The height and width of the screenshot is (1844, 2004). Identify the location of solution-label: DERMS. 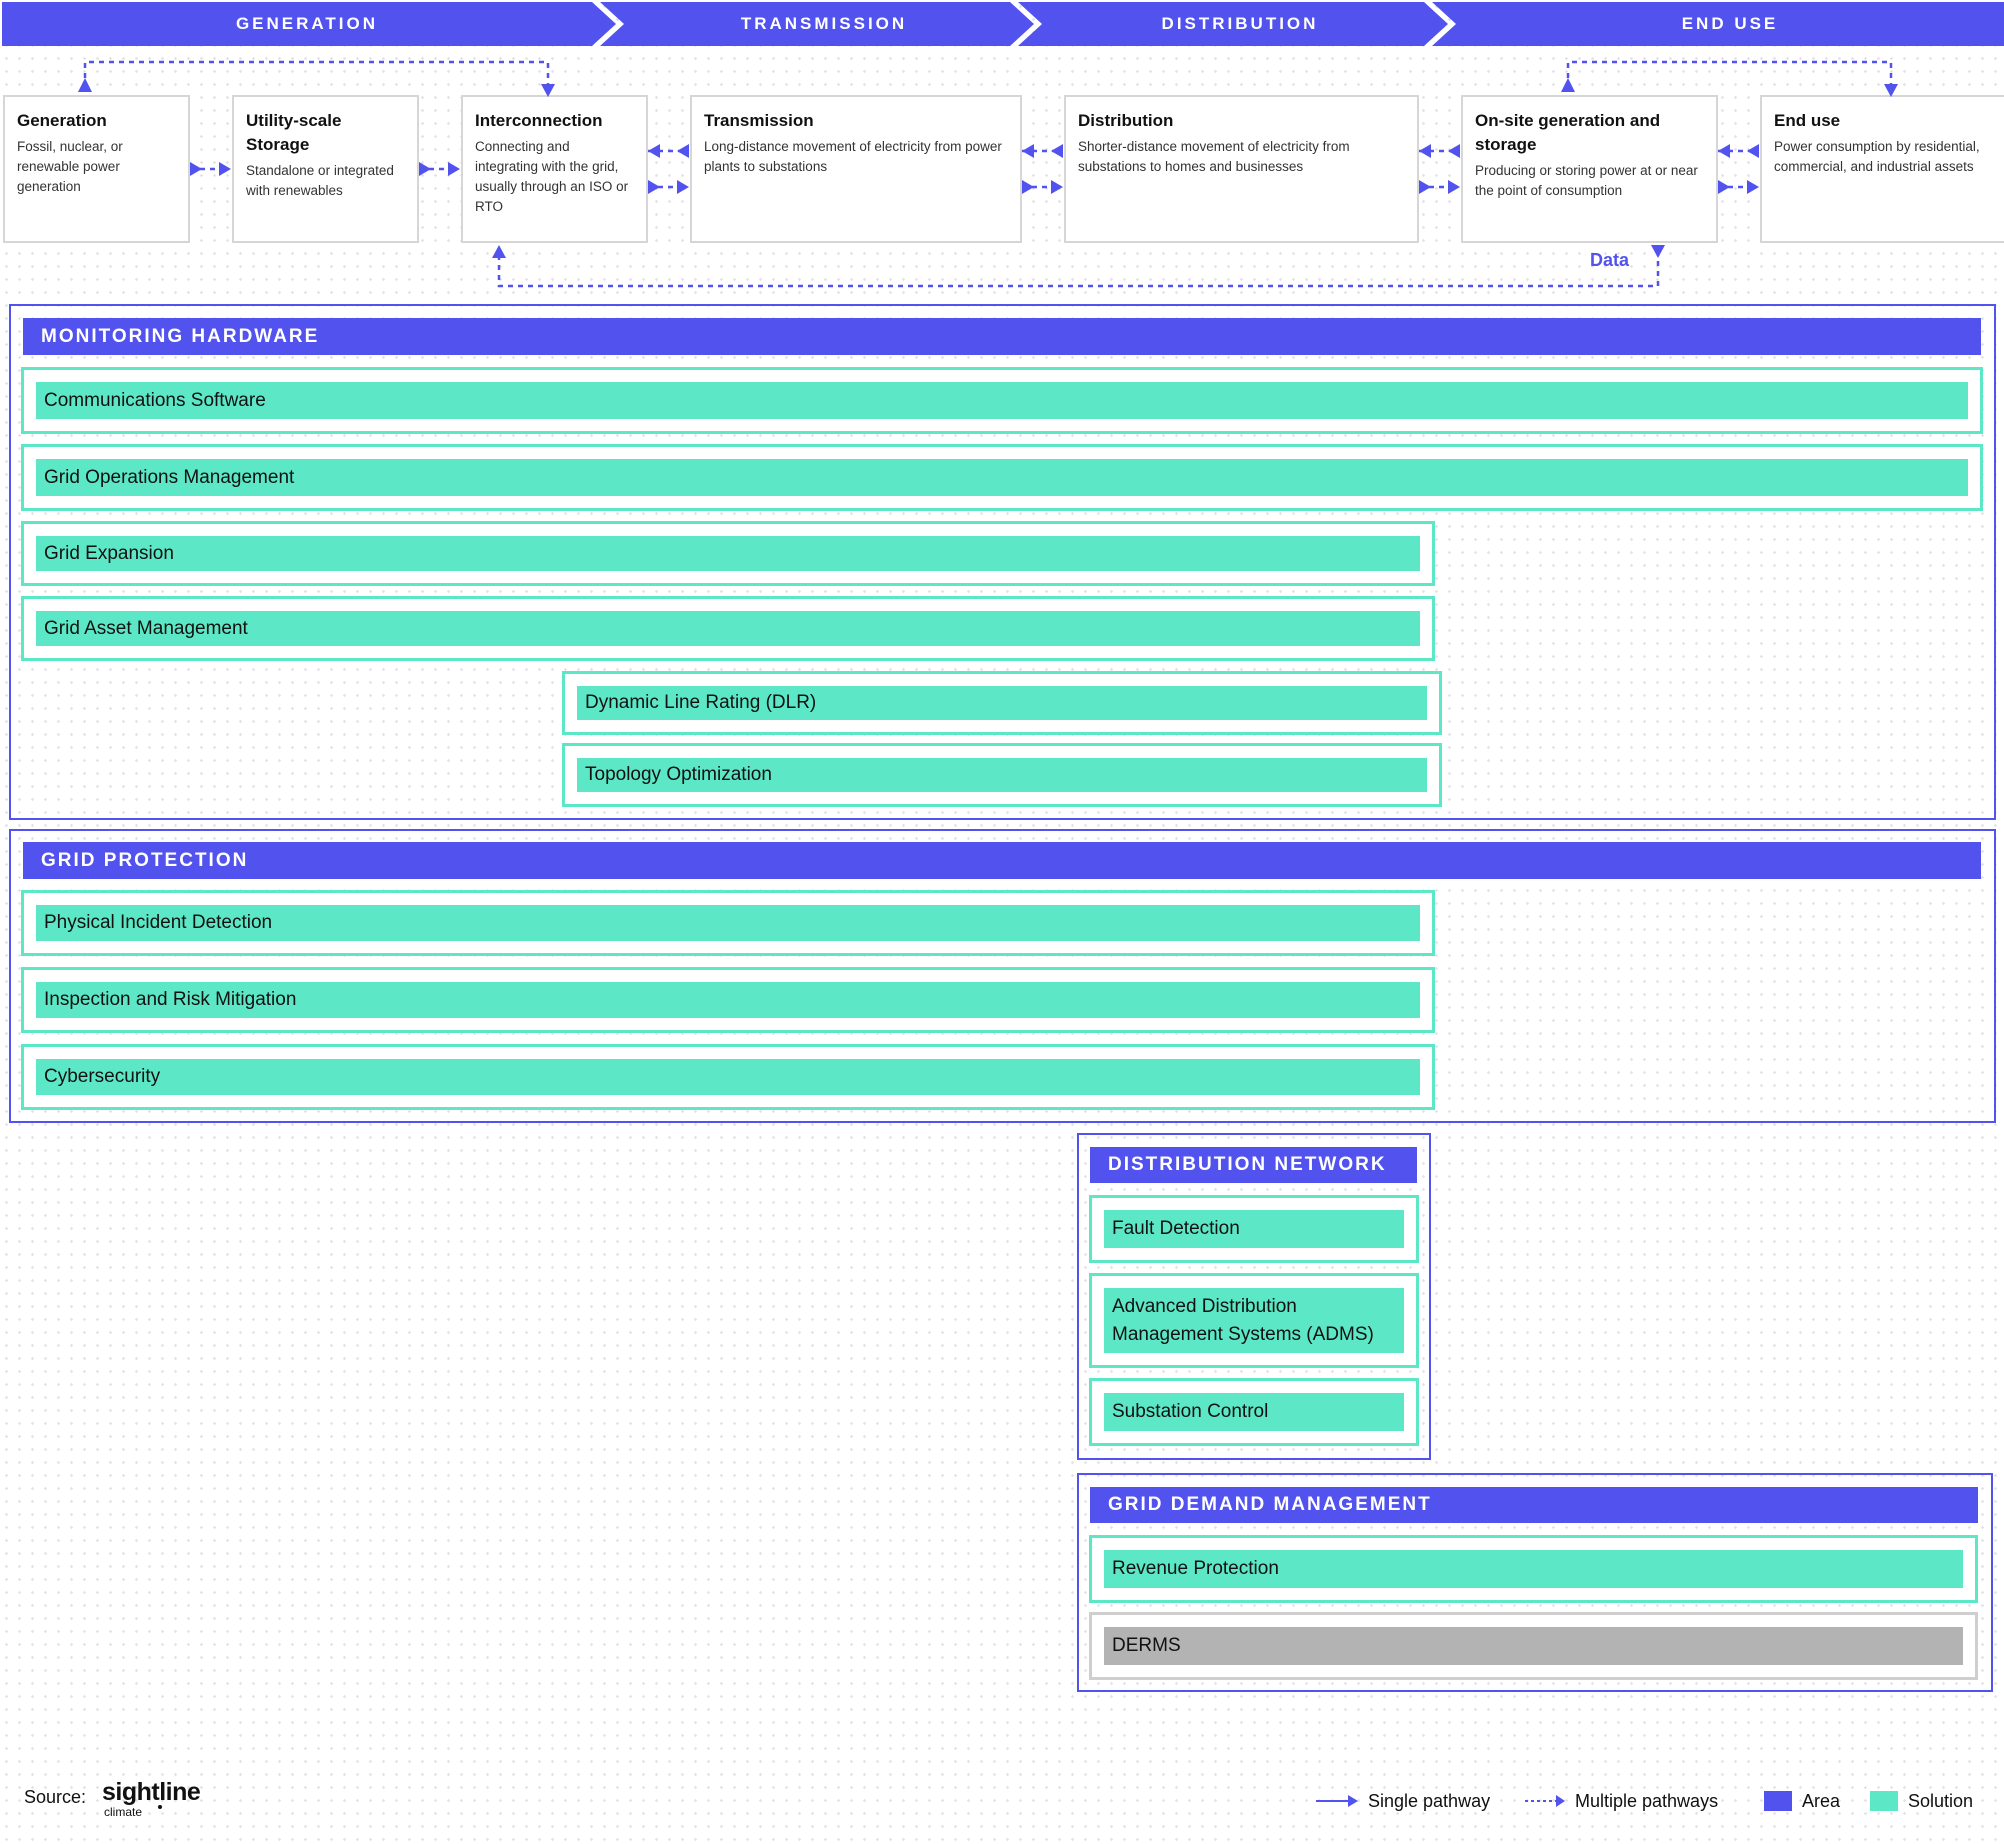
(1533, 1646).